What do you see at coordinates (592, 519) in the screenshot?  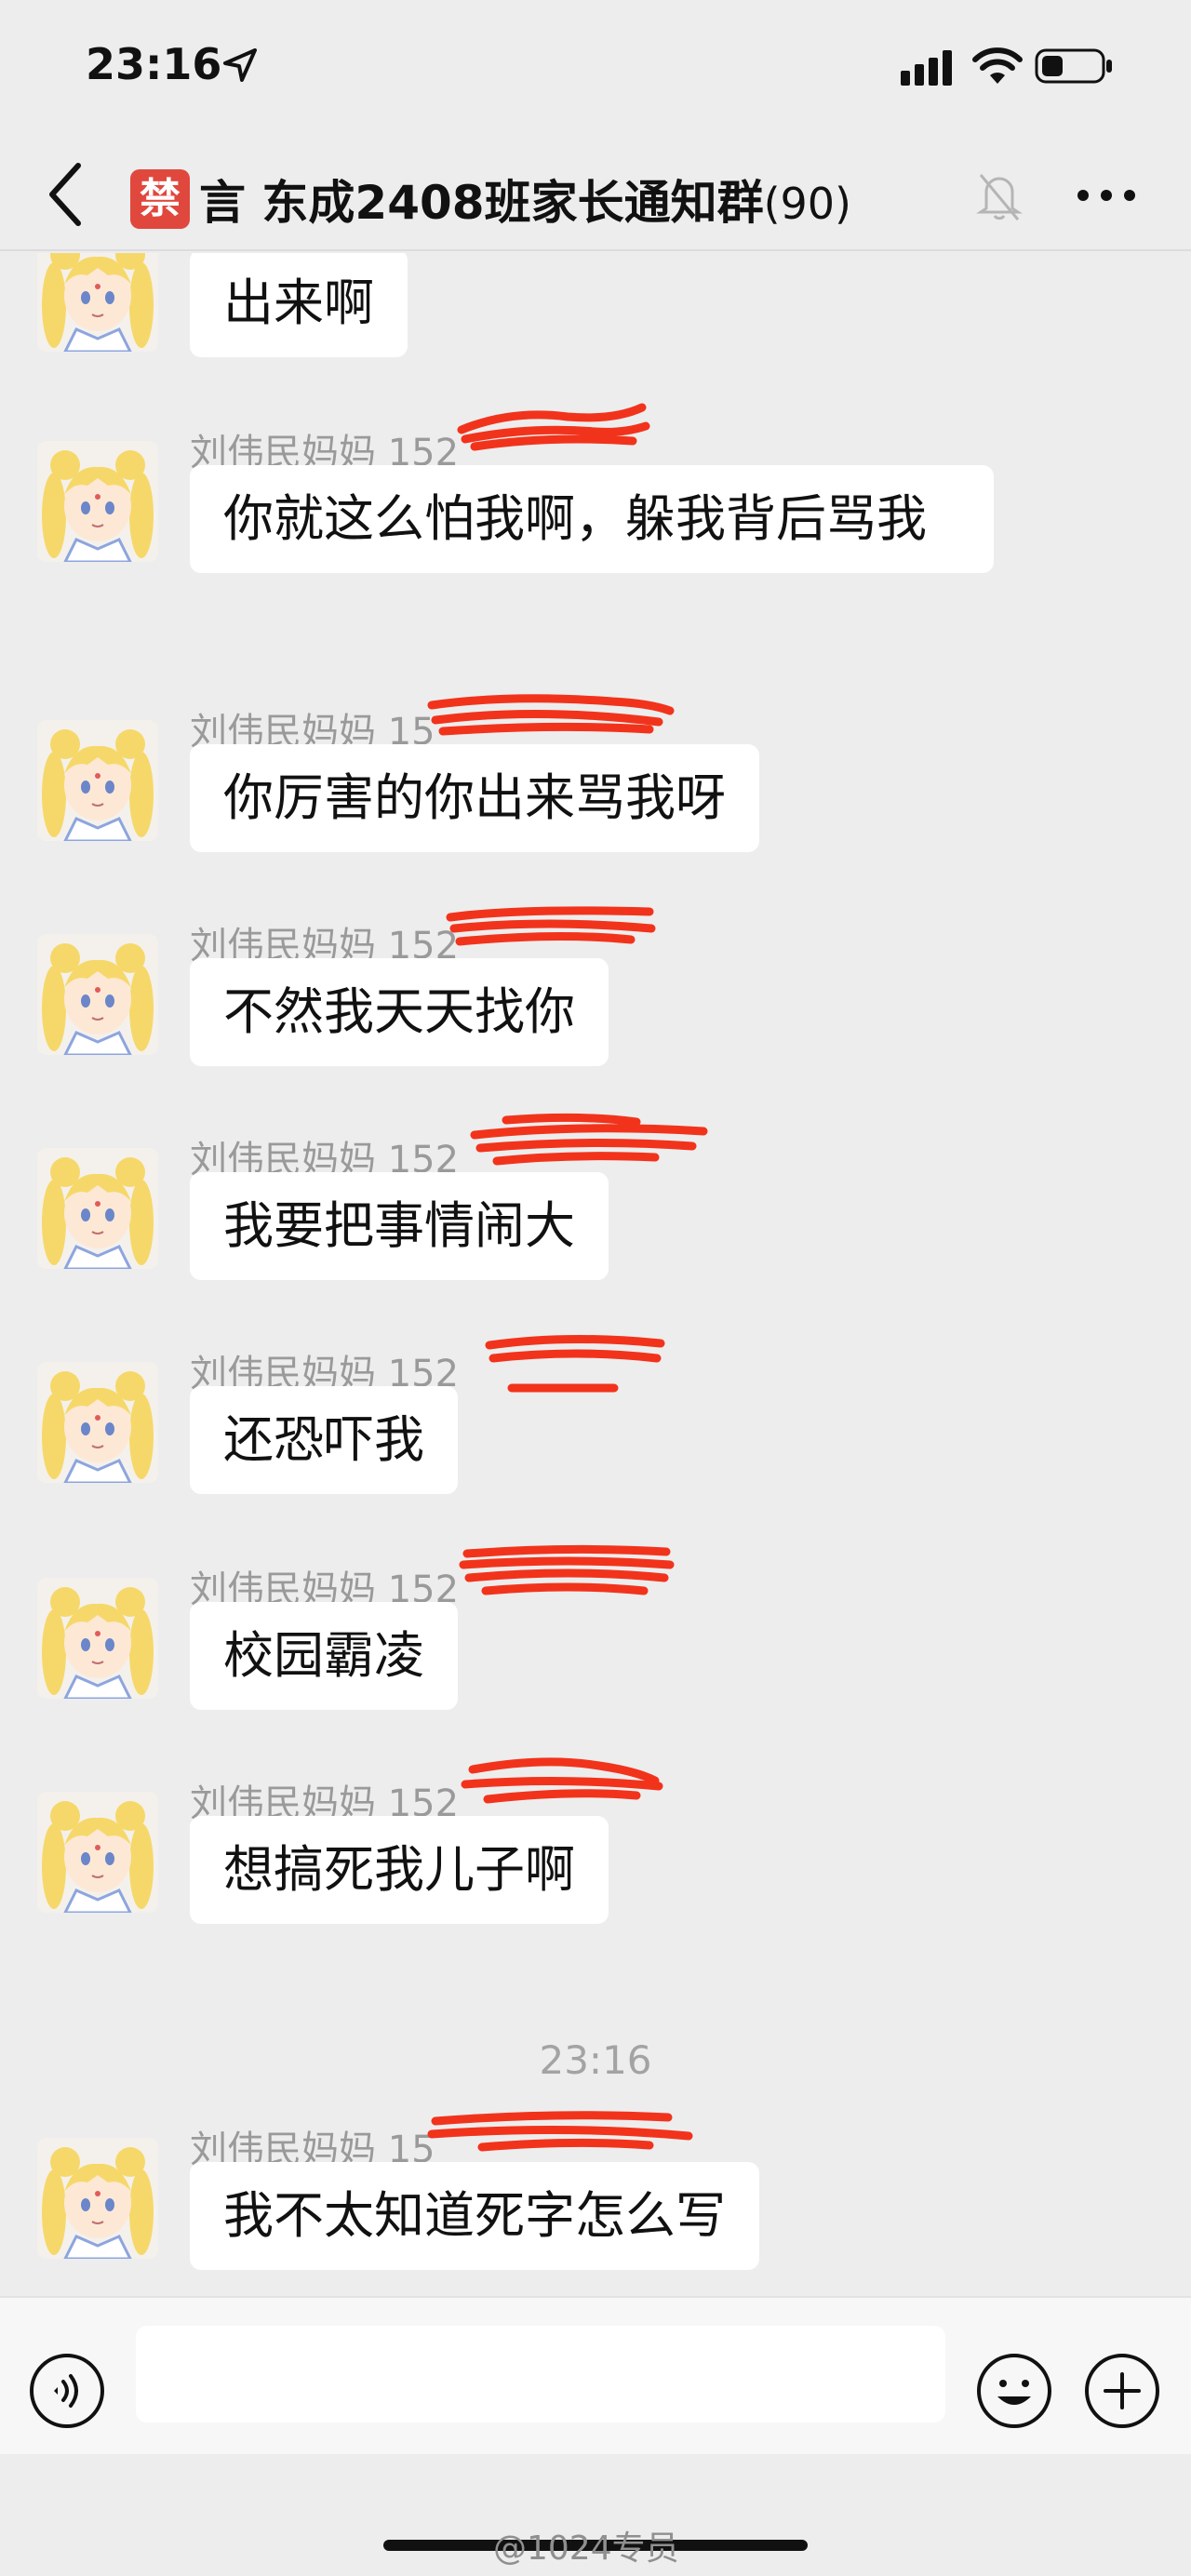 I see `message-bubble: 你就这么怕我啊，躲我背后骂我` at bounding box center [592, 519].